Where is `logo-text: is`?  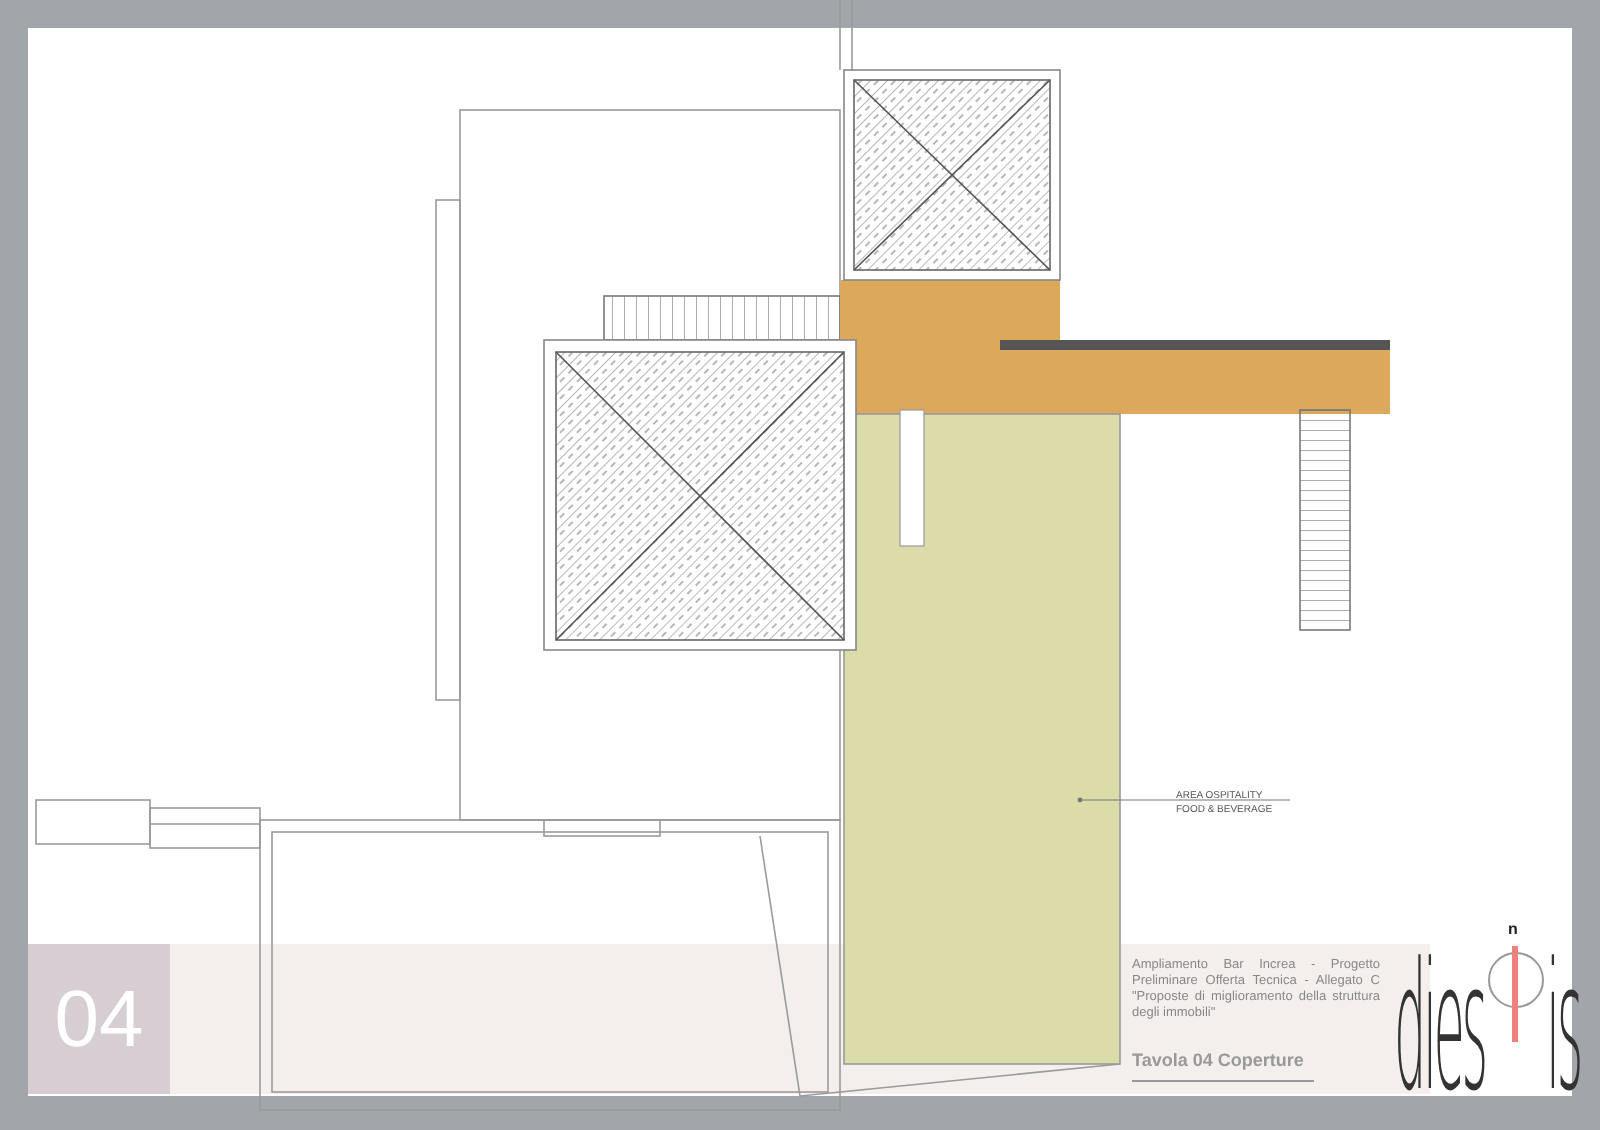
logo-text: is is located at coordinates (1563, 1028).